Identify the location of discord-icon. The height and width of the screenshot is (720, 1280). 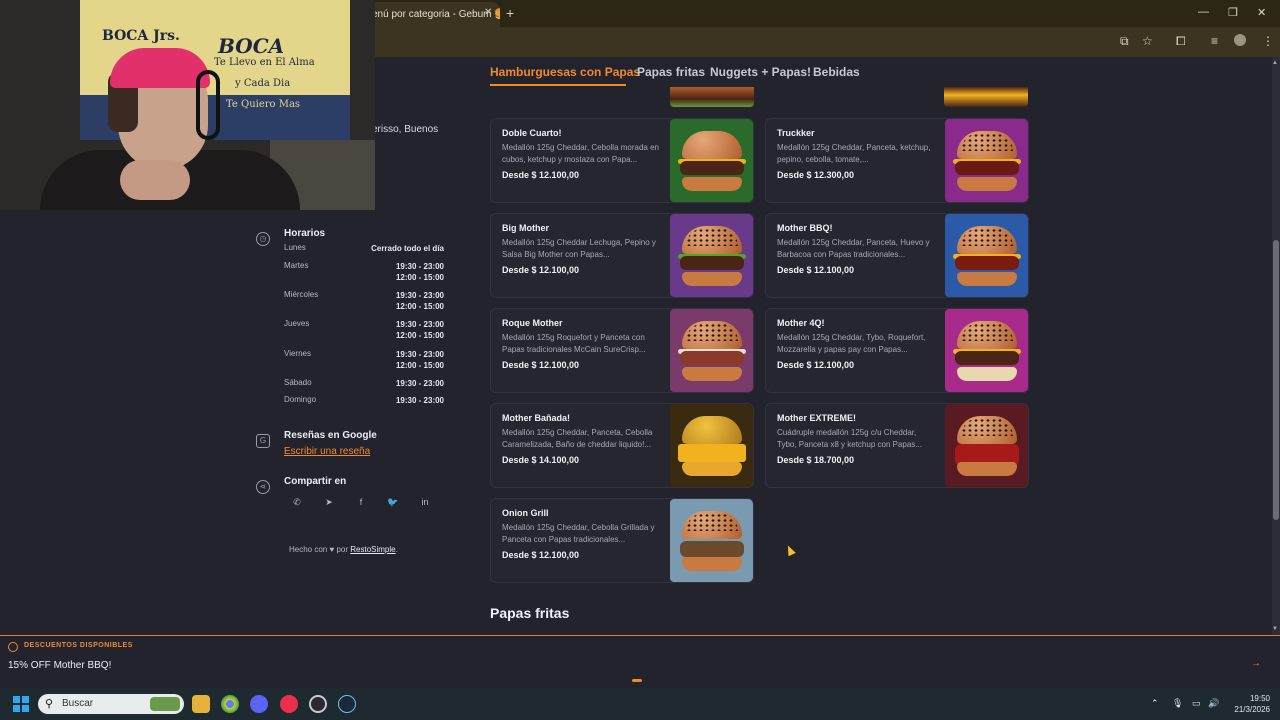
(259, 704).